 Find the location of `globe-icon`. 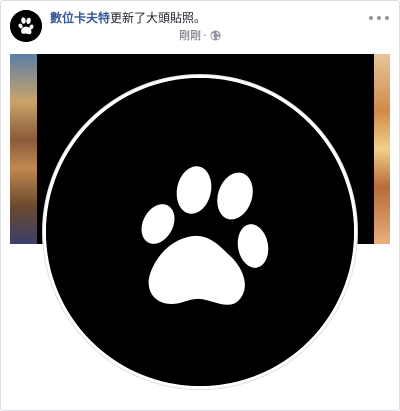

globe-icon is located at coordinates (215, 35).